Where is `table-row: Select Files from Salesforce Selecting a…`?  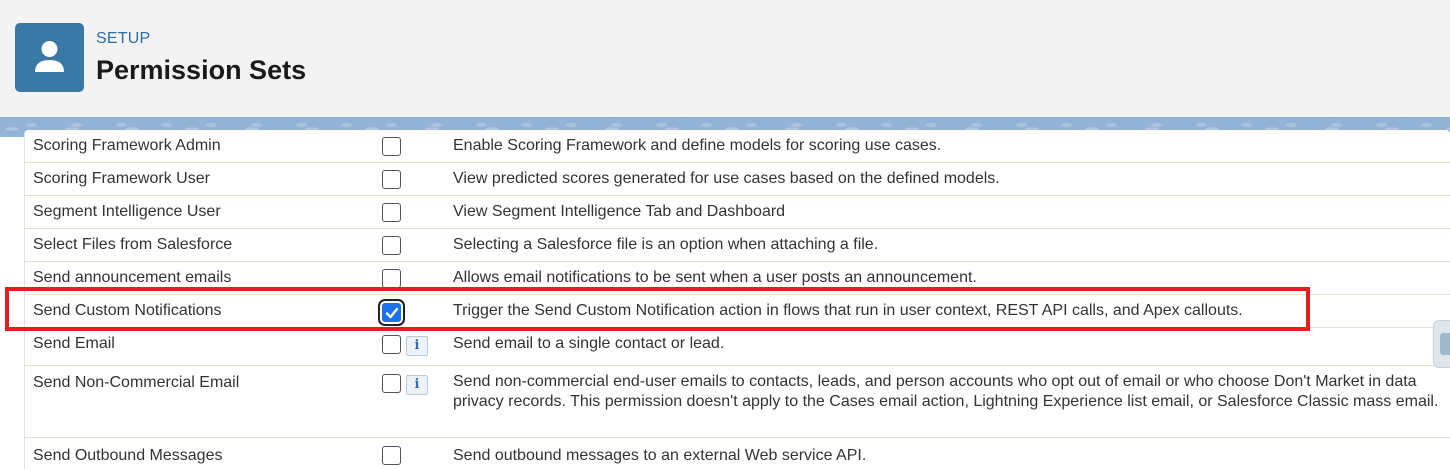
table-row: Select Files from Salesforce Selecting a… is located at coordinates (737, 245).